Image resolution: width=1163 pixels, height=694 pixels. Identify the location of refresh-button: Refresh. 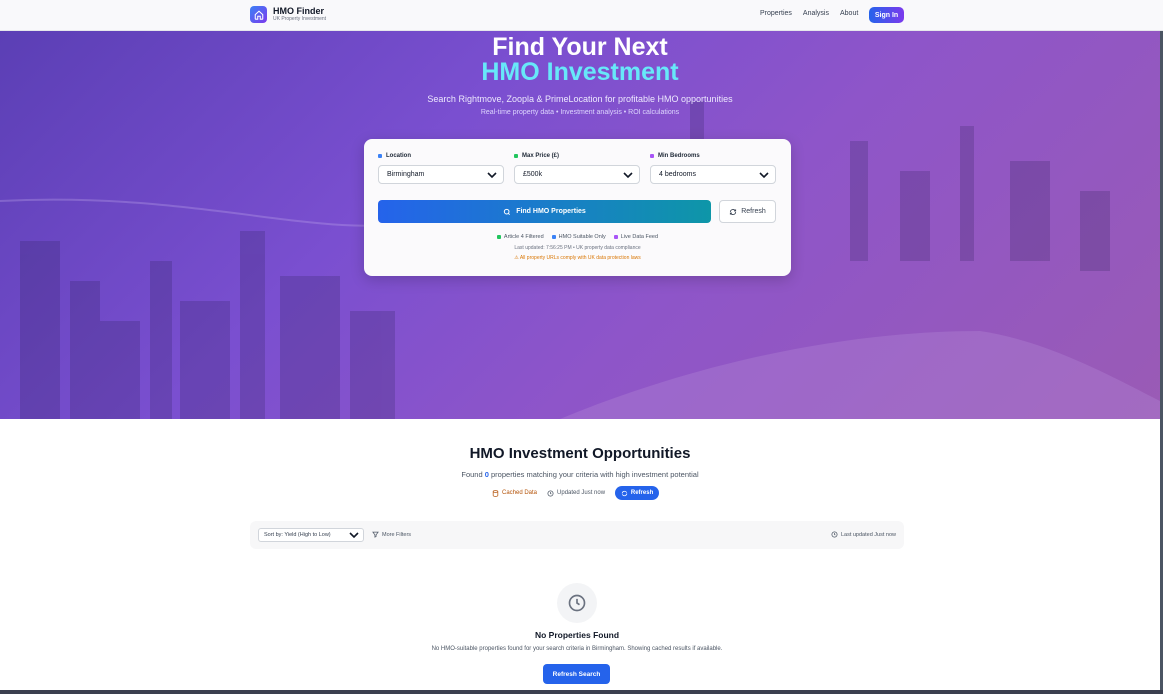
(747, 211).